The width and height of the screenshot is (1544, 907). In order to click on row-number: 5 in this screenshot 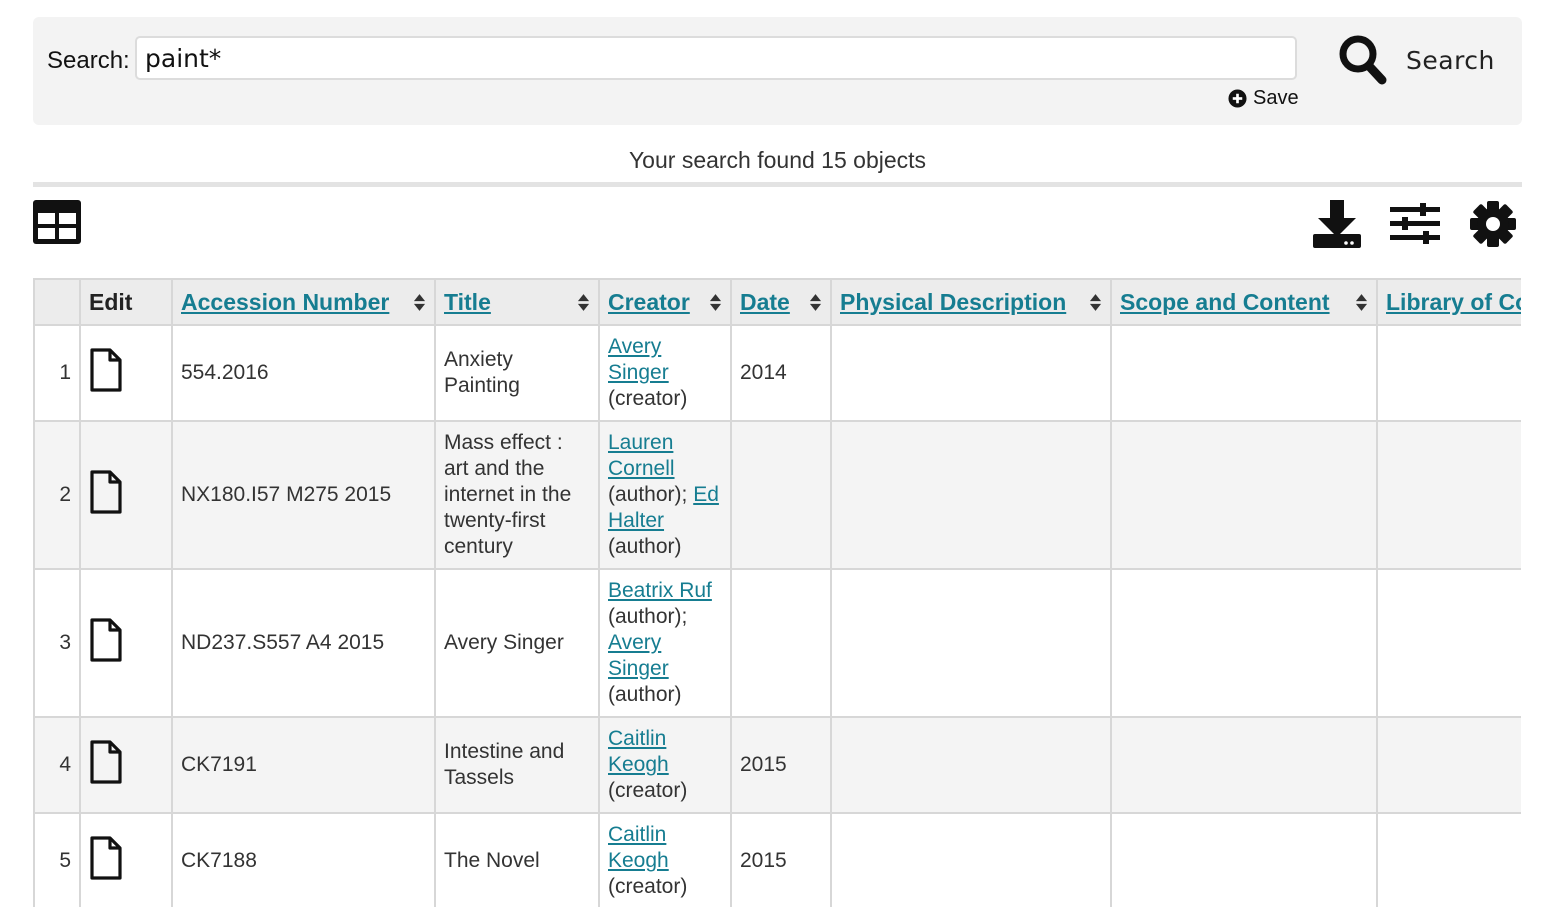, I will do `click(57, 859)`.